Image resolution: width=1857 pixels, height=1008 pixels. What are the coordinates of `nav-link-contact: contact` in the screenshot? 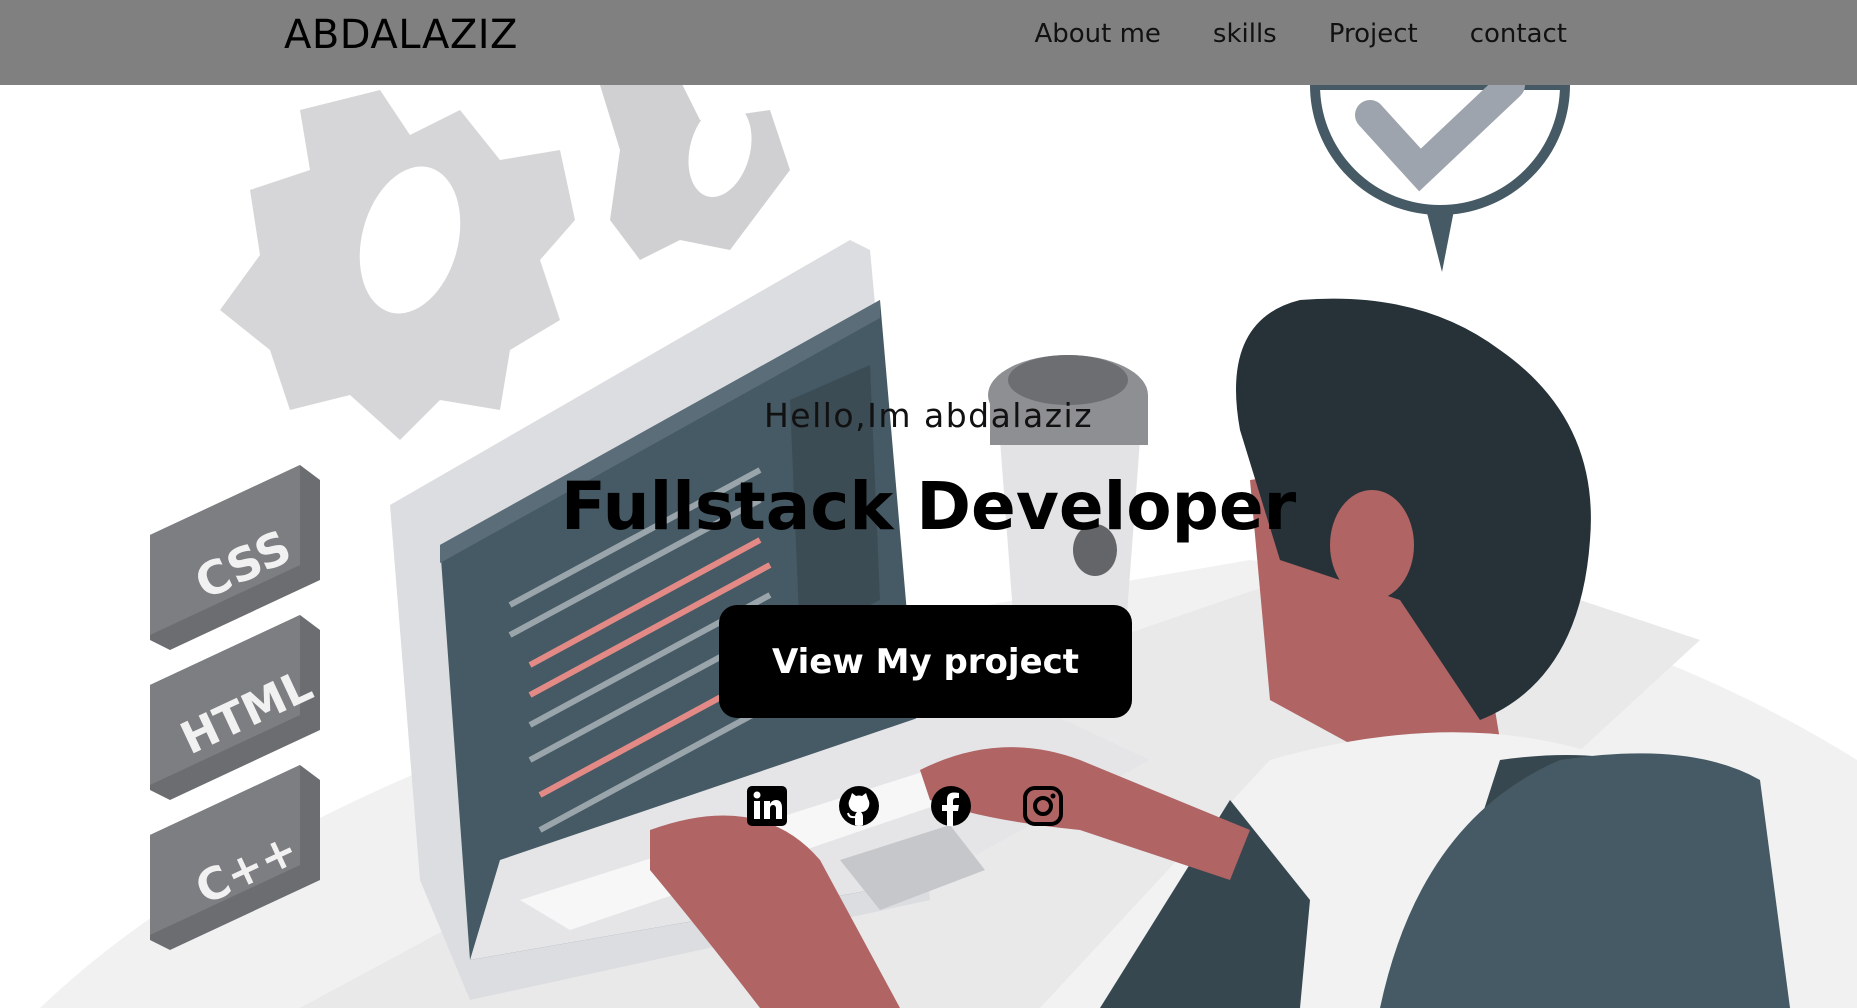 It's located at (1518, 34).